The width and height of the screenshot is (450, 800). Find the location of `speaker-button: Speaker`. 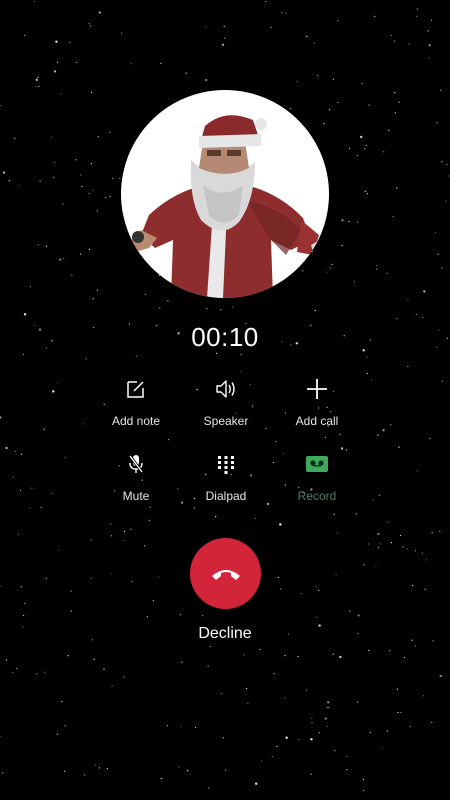

speaker-button: Speaker is located at coordinates (226, 405).